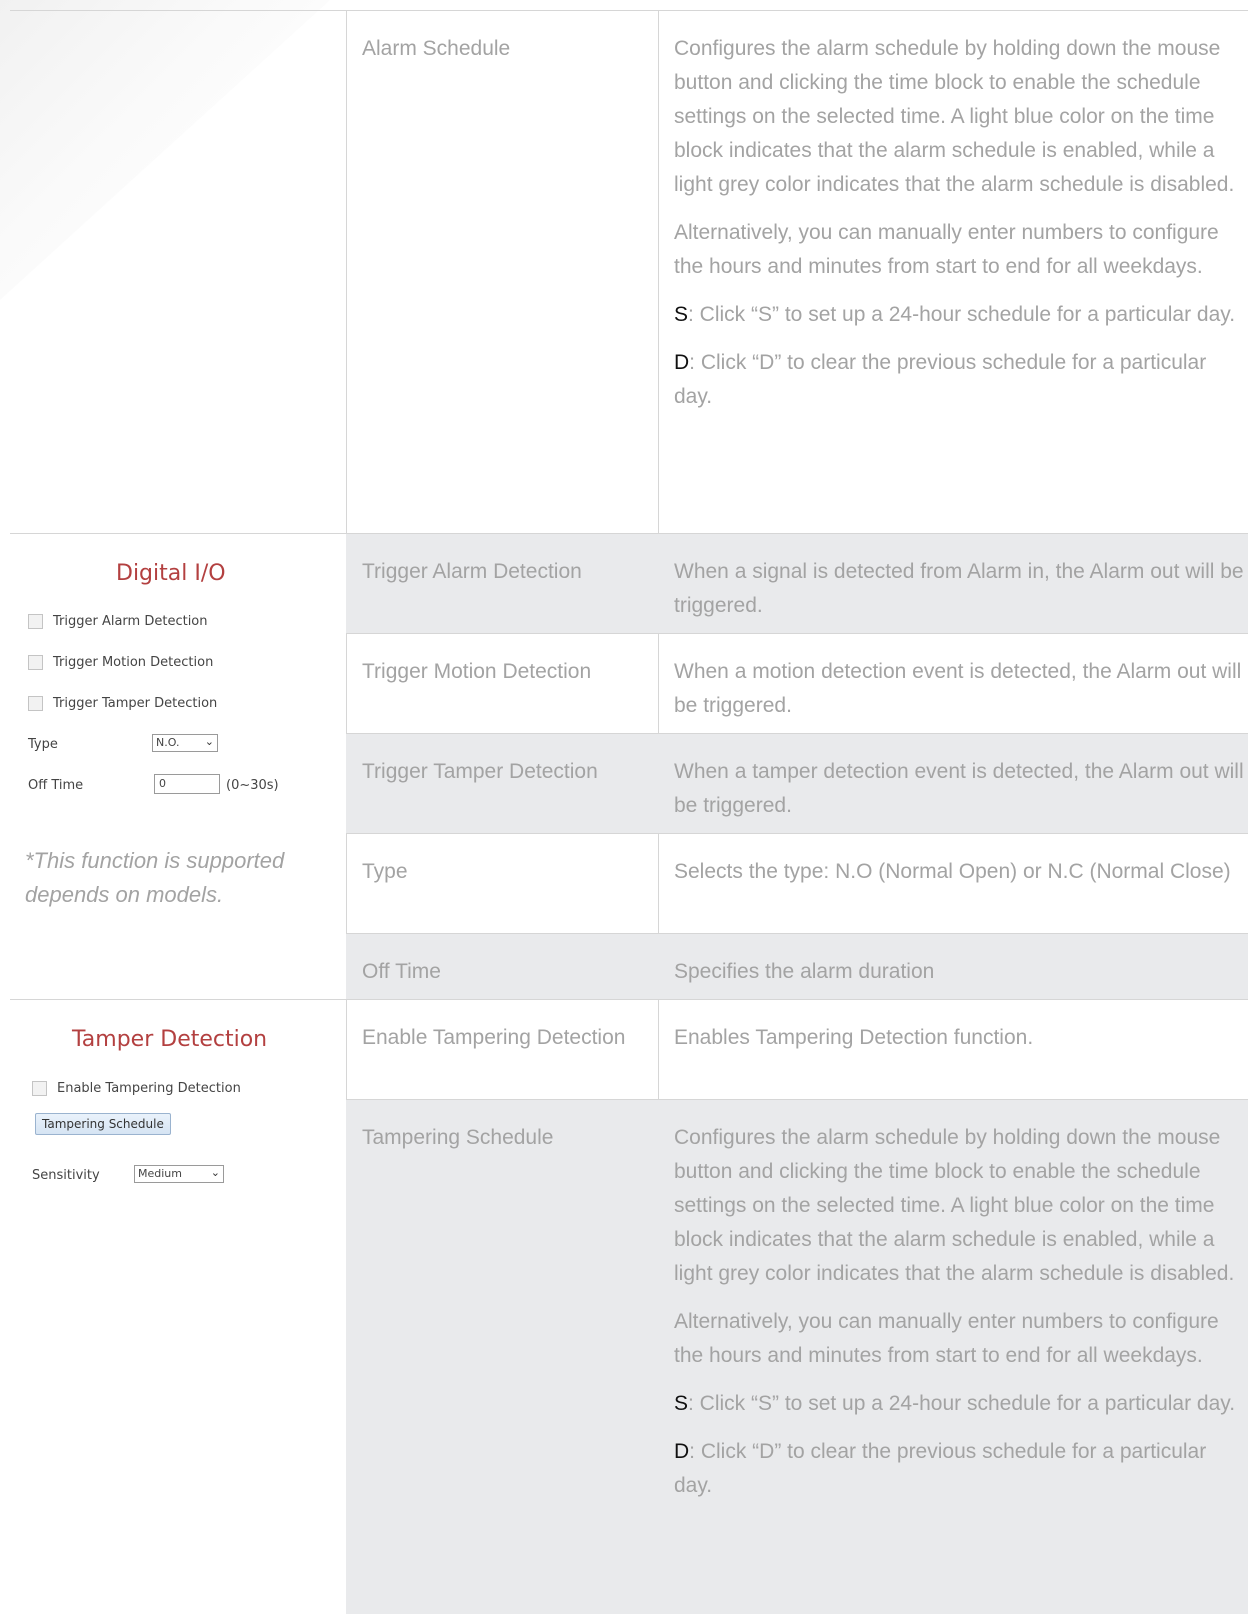 This screenshot has width=1248, height=1614. I want to click on tamper-detection-title: Tamper Detection, so click(170, 1039).